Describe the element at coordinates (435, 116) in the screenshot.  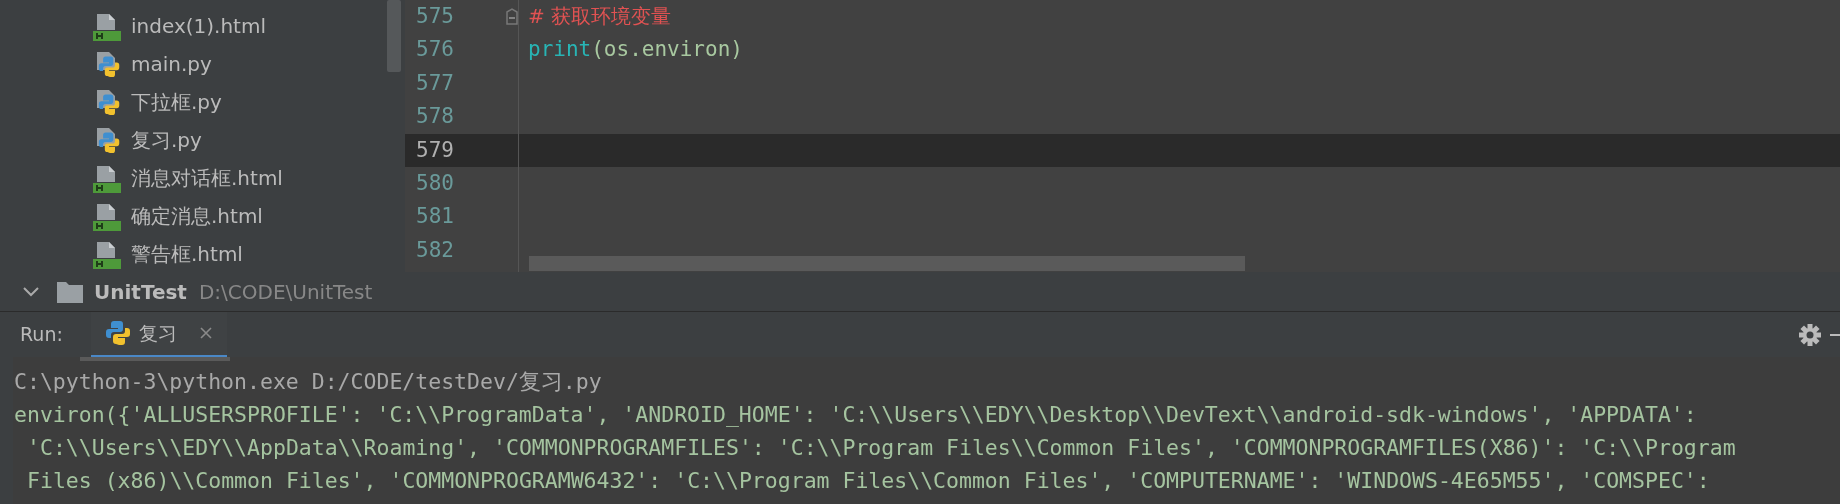
I see `line-number: 578` at that location.